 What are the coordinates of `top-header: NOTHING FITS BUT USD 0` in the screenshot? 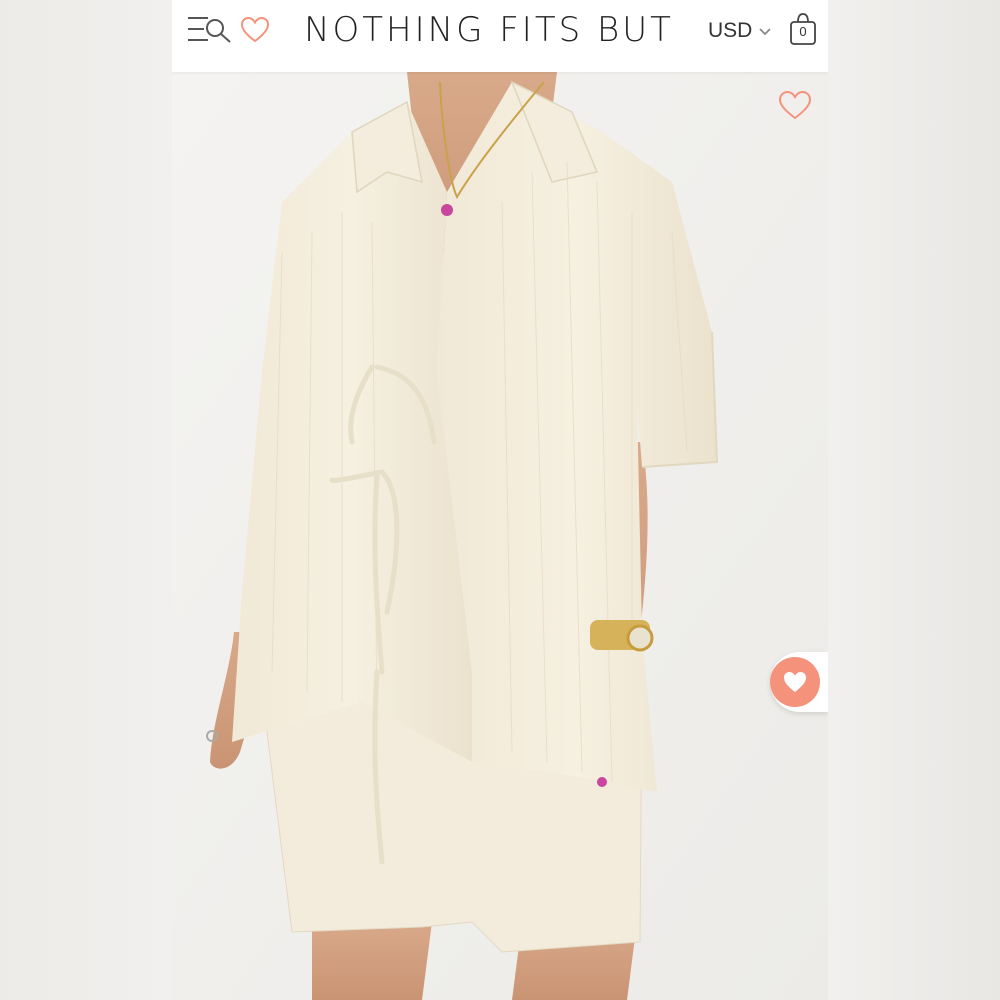 It's located at (500, 36).